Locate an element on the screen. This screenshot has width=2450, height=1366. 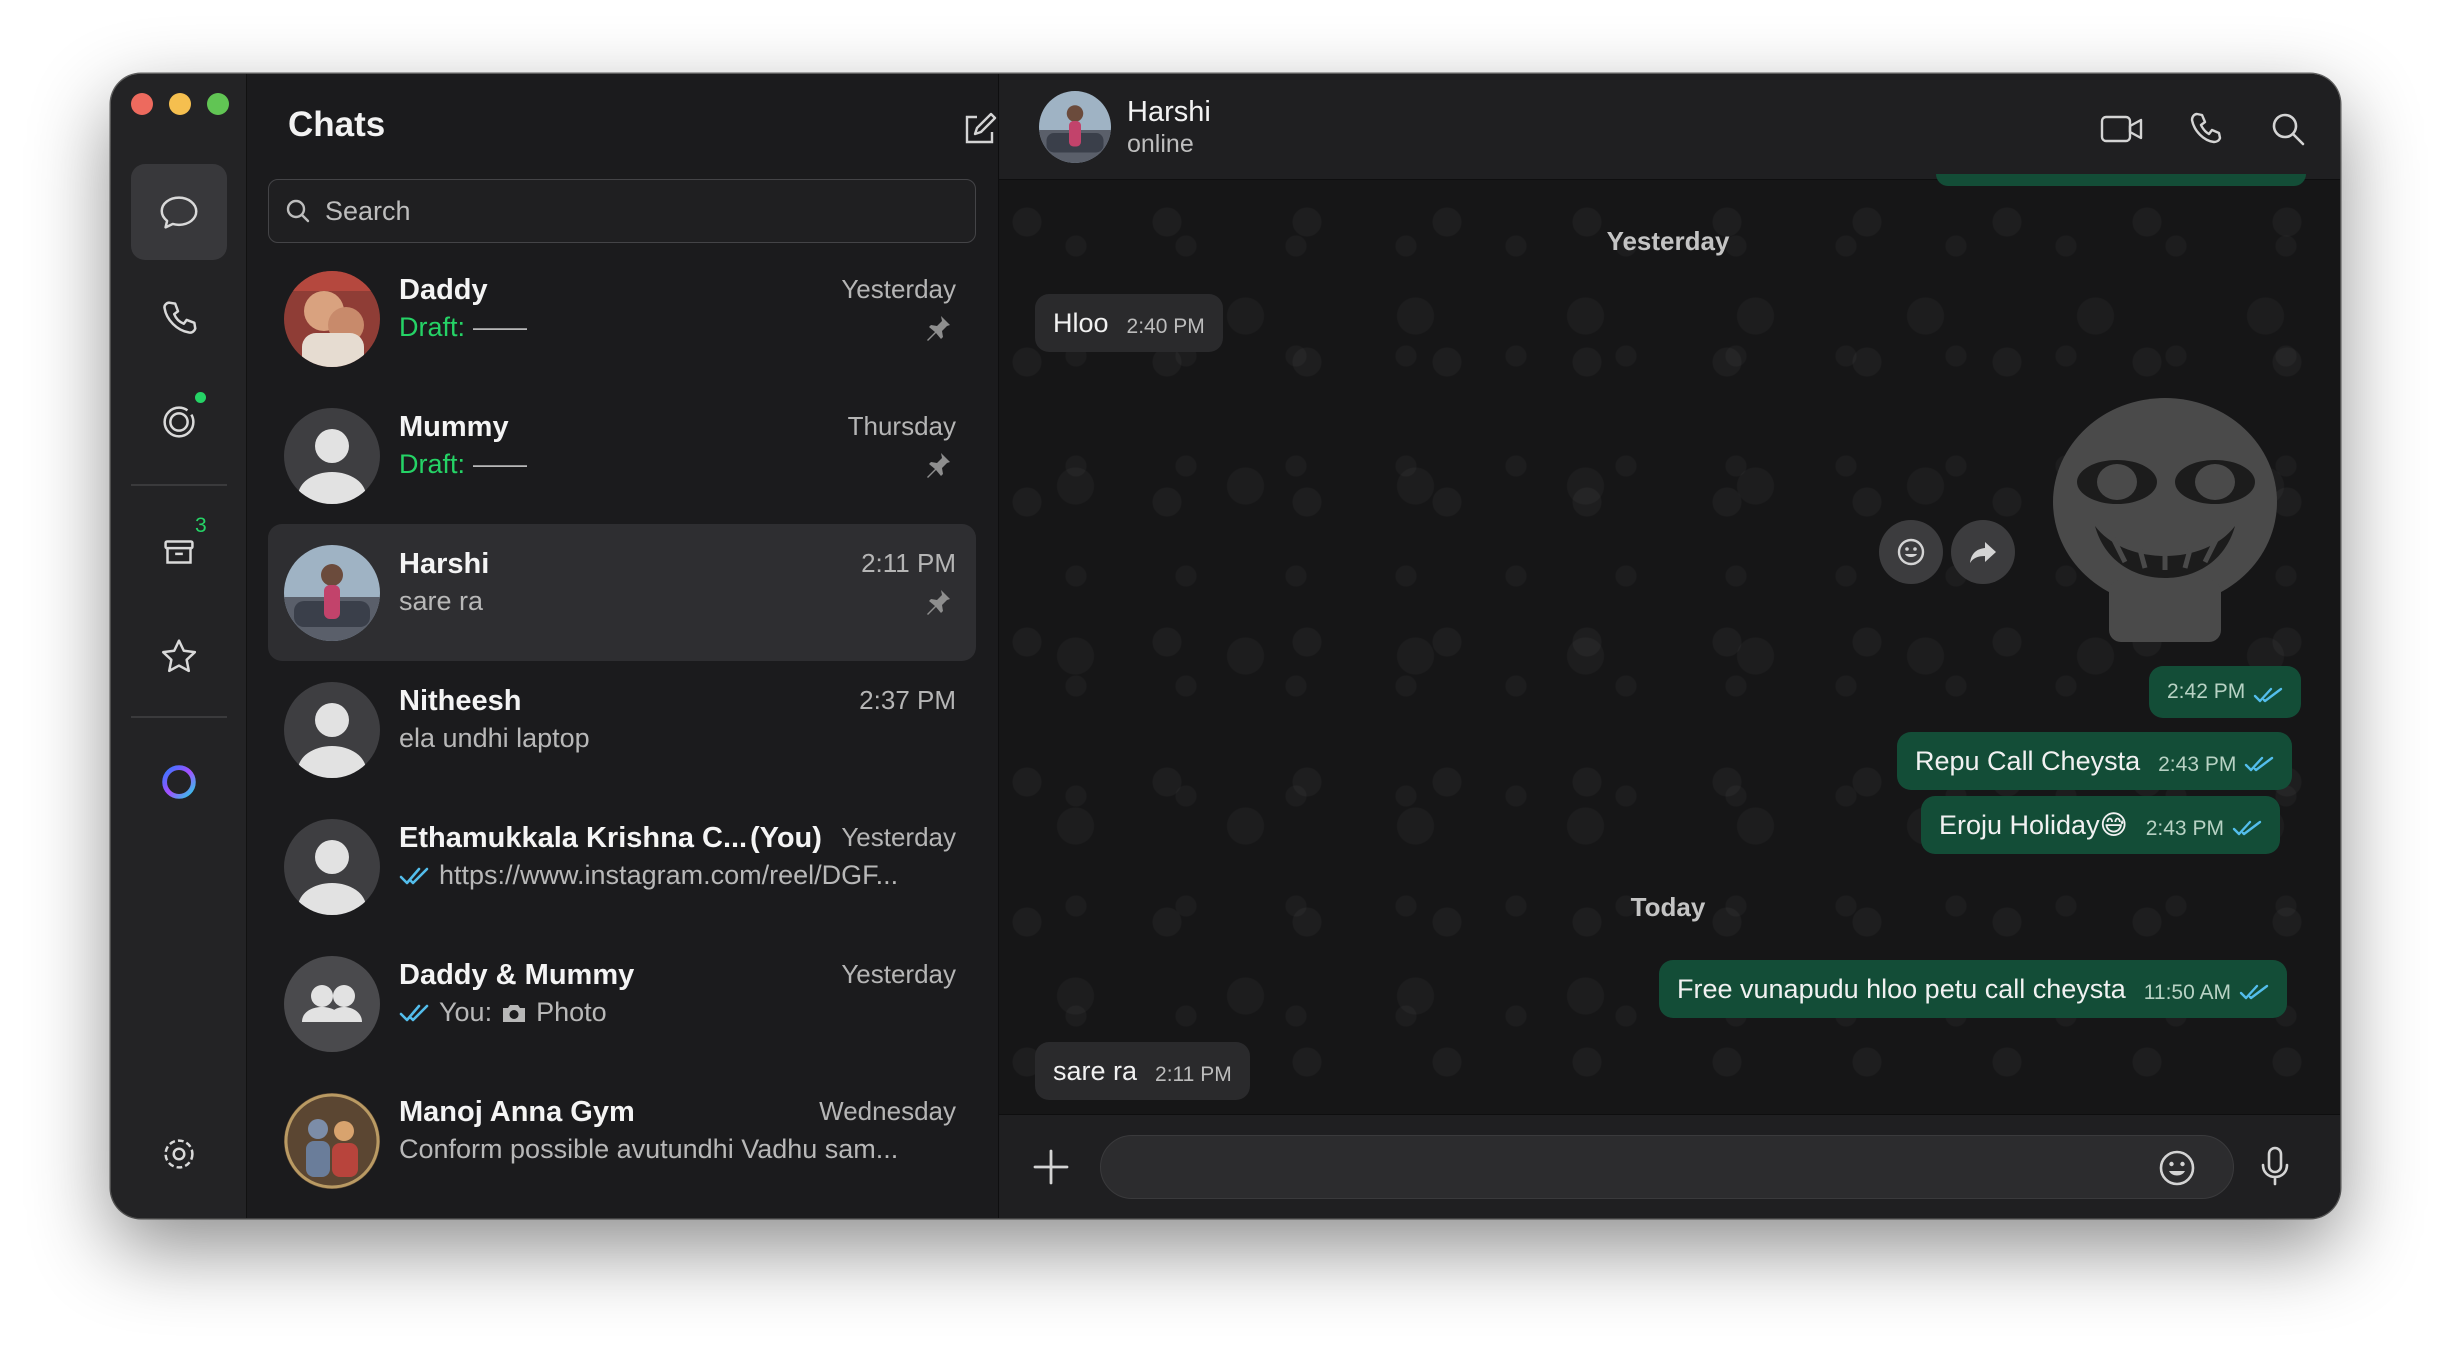
draft-text: —— is located at coordinates (500, 327).